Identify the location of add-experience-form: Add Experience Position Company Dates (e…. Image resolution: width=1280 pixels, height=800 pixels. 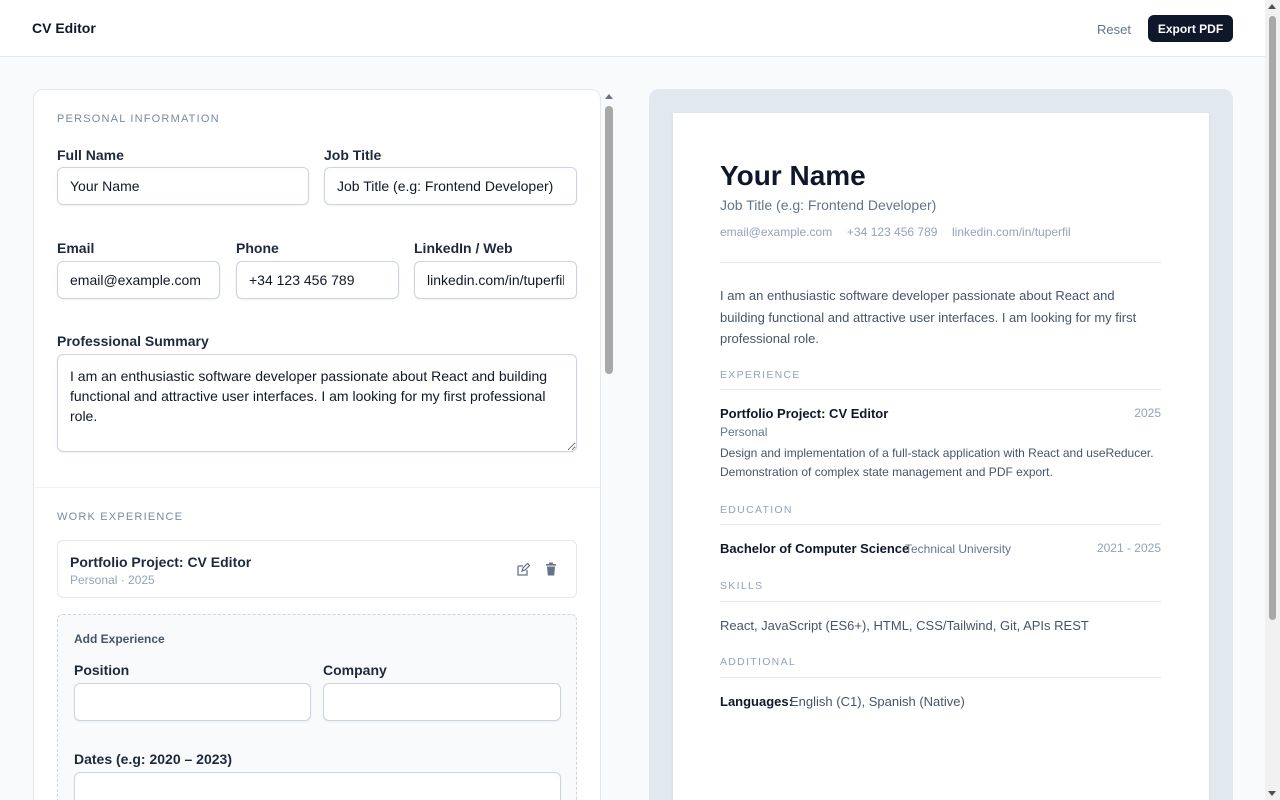
(317, 707).